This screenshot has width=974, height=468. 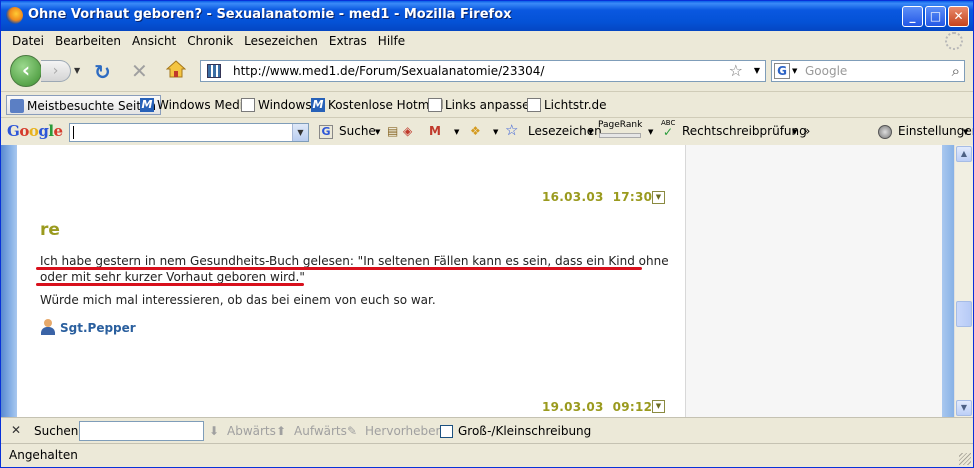 What do you see at coordinates (868, 71) in the screenshot?
I see `search-box: G ▼ Google ⌕` at bounding box center [868, 71].